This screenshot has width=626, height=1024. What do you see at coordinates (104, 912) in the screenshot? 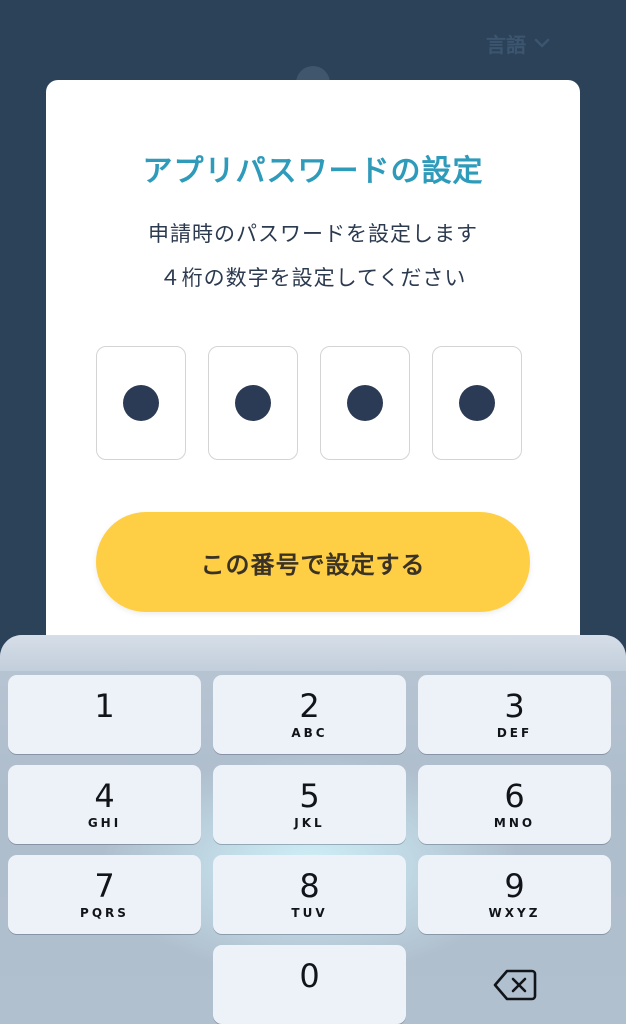
I see `key-letters: PQRS` at bounding box center [104, 912].